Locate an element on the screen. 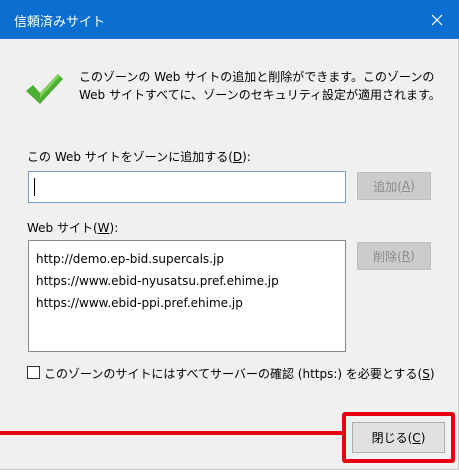 The height and width of the screenshot is (470, 459). add-site-input is located at coordinates (187, 187).